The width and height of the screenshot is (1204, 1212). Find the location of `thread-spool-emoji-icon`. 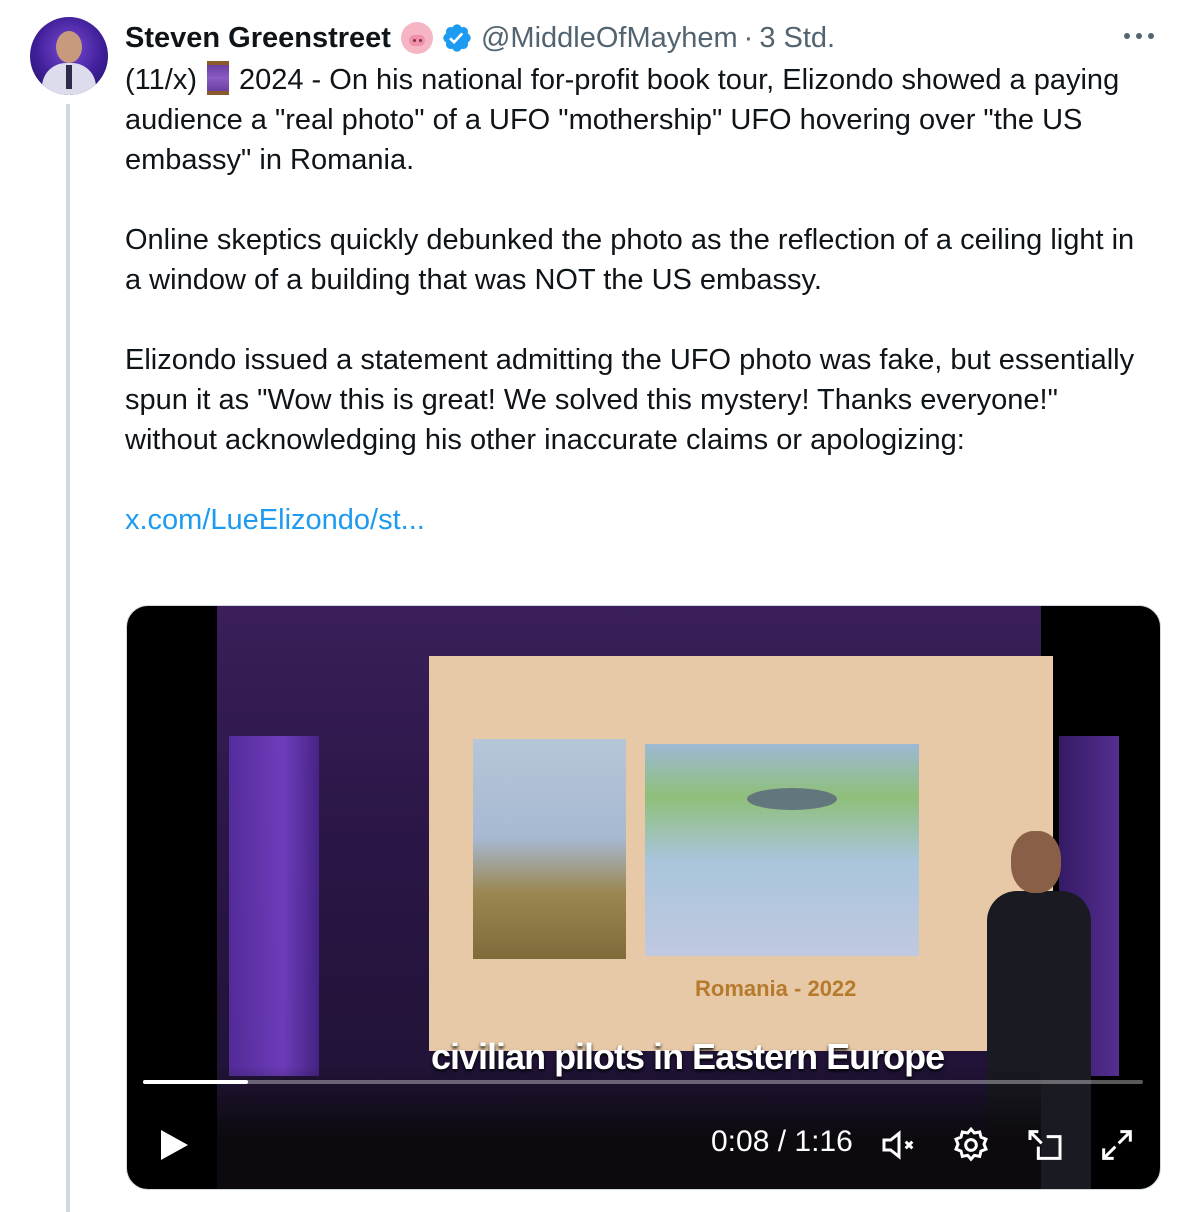

thread-spool-emoji-icon is located at coordinates (218, 78).